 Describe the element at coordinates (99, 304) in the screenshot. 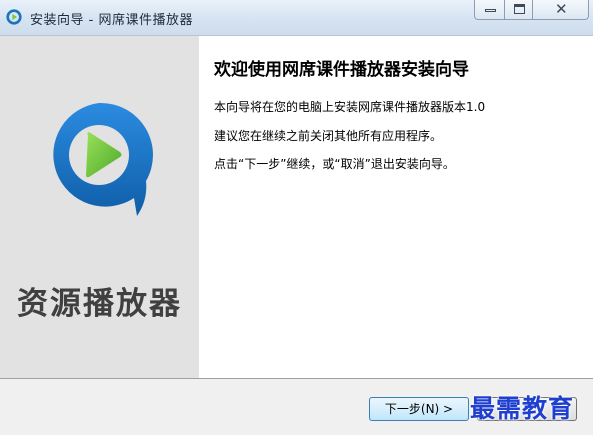

I see `brand-name: 资源播放器` at that location.